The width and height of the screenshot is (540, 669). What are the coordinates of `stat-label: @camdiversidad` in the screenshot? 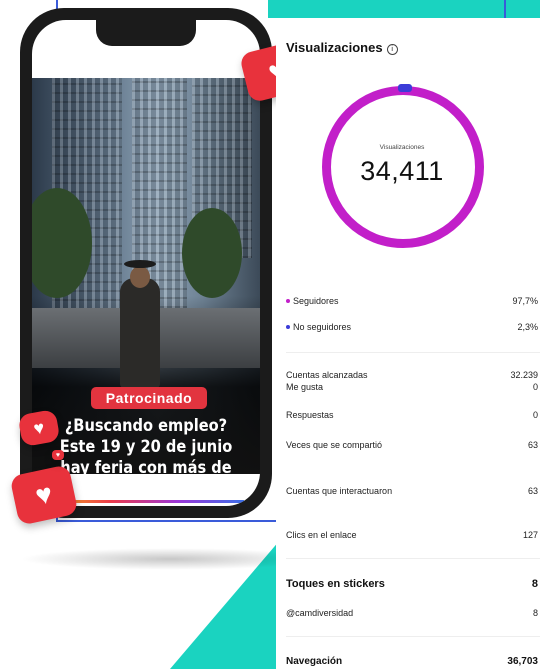 It's located at (320, 613).